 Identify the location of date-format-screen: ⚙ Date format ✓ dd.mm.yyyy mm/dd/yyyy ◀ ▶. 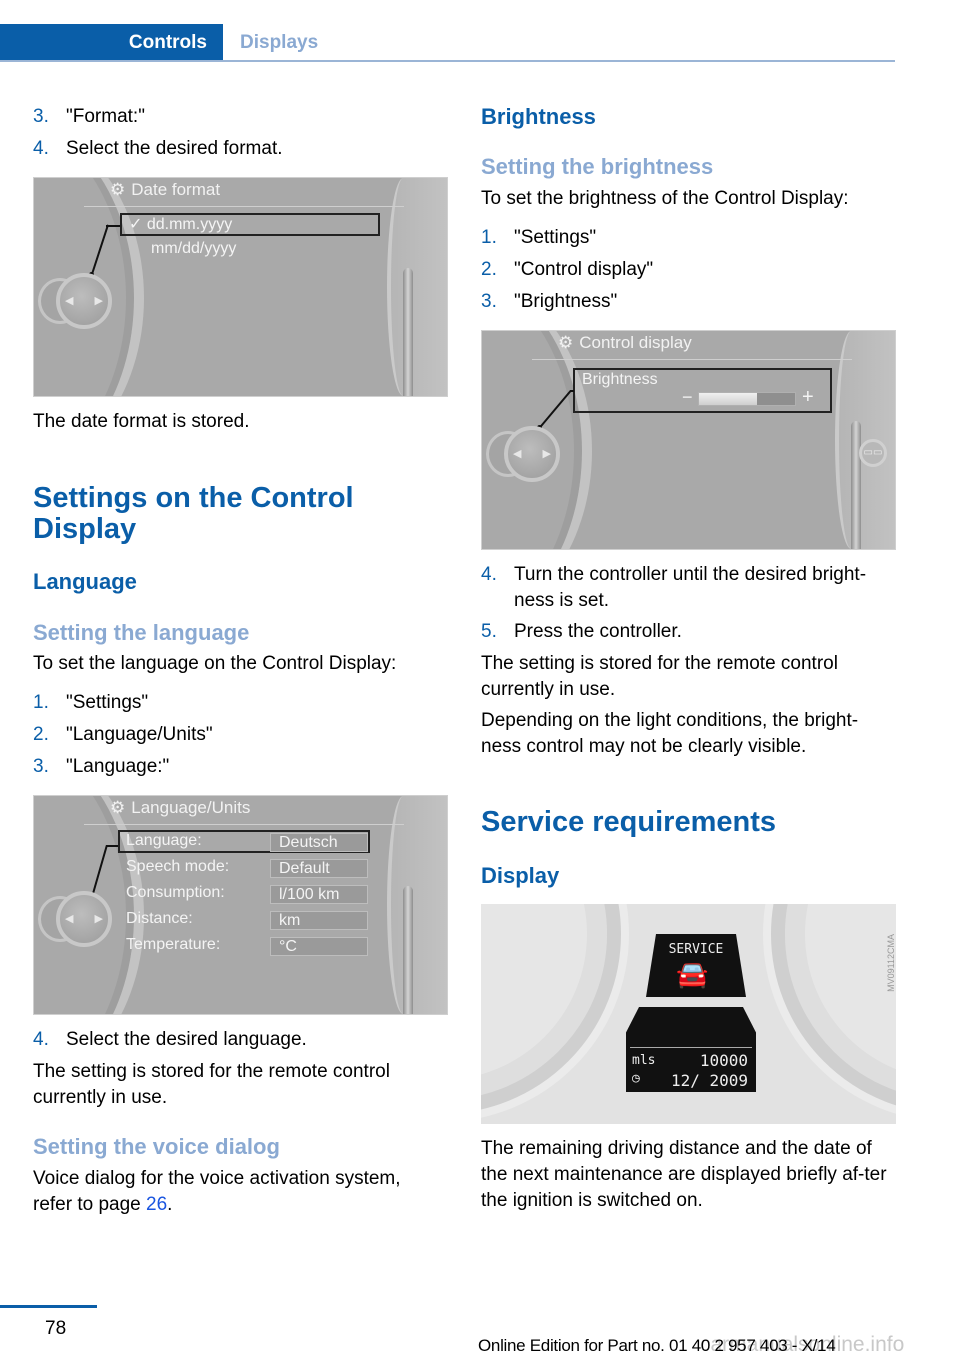
(240, 287).